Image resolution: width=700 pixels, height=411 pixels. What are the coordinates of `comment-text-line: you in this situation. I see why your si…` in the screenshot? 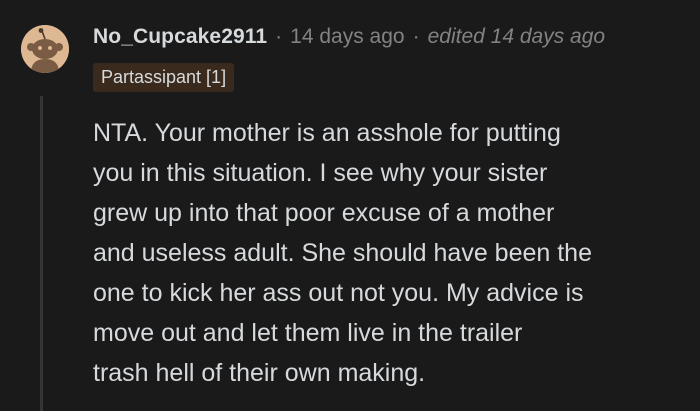 It's located at (320, 173).